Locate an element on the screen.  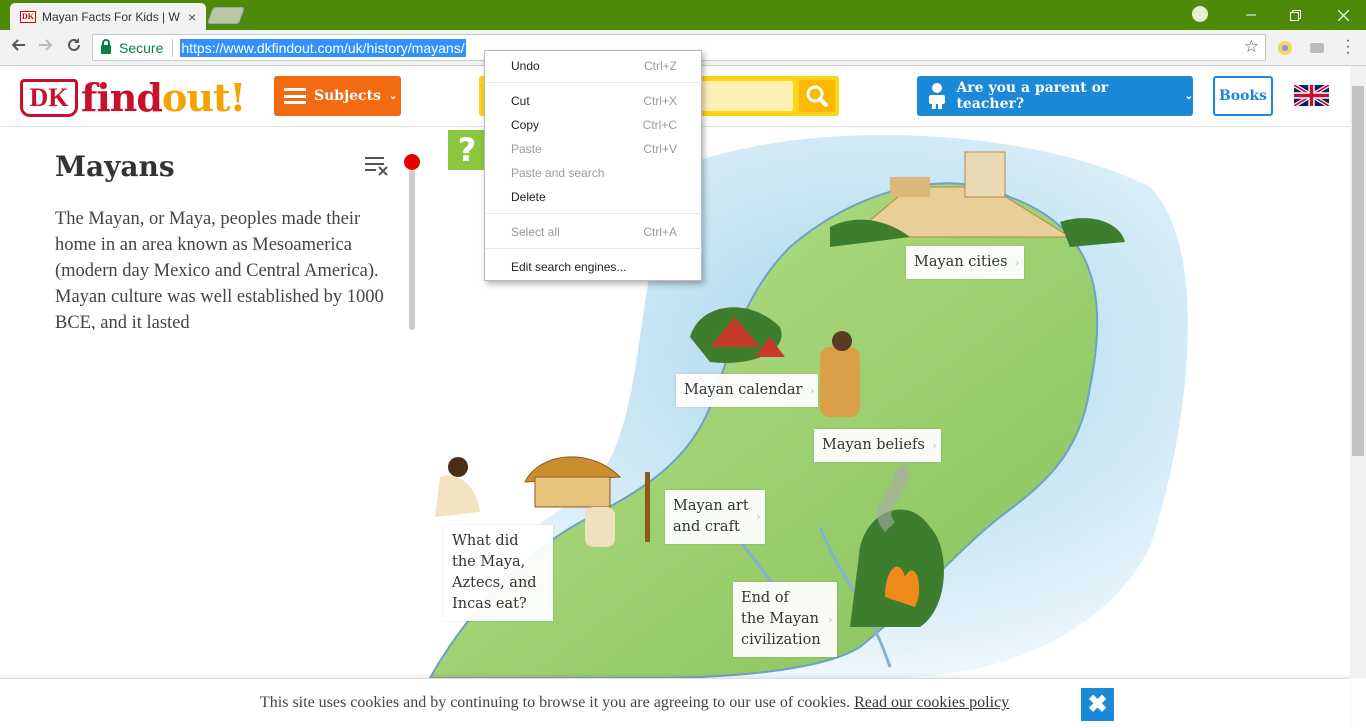
map-label-line: Aztecs, and is located at coordinates (494, 583).